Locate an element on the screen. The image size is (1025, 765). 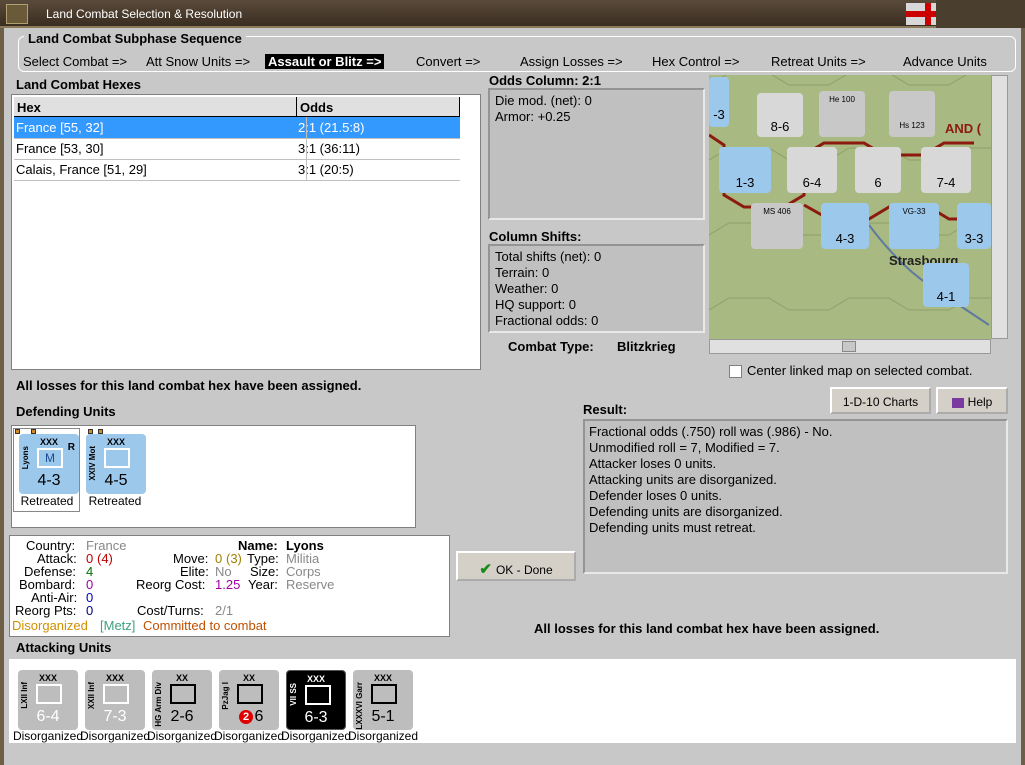
charts-button: 1-D-10 Charts is located at coordinates (880, 400).